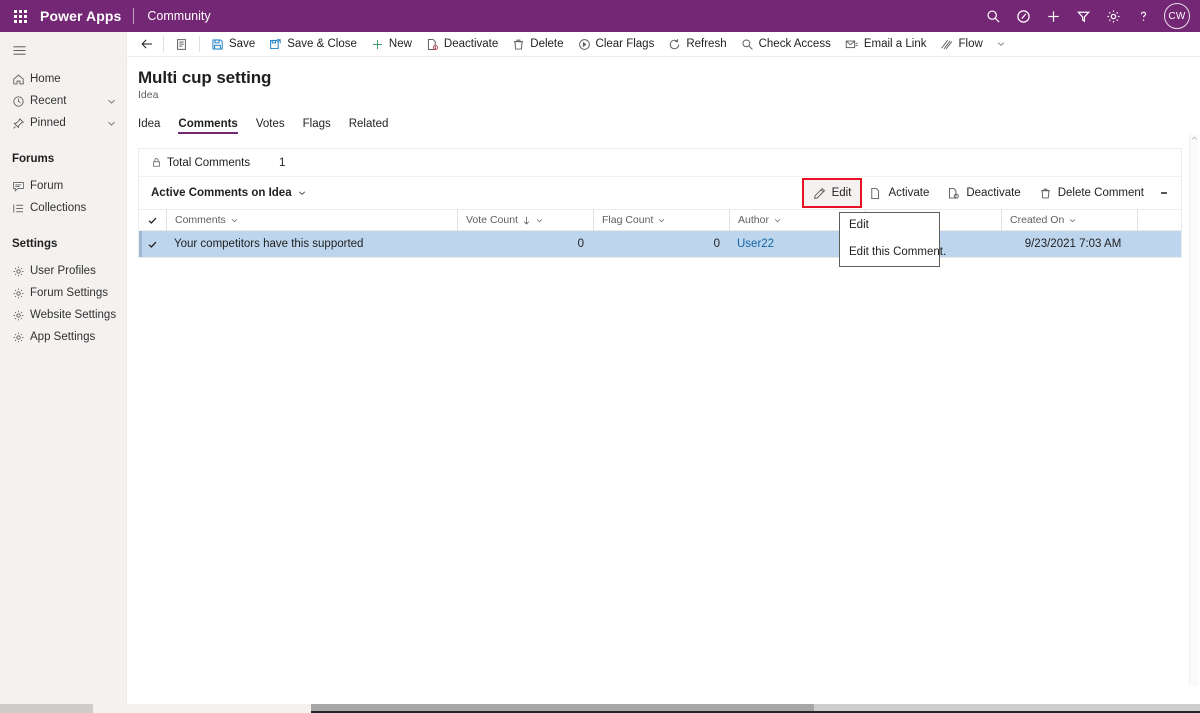 This screenshot has width=1200, height=713. Describe the element at coordinates (152, 244) in the screenshot. I see `row-checkbox` at that location.